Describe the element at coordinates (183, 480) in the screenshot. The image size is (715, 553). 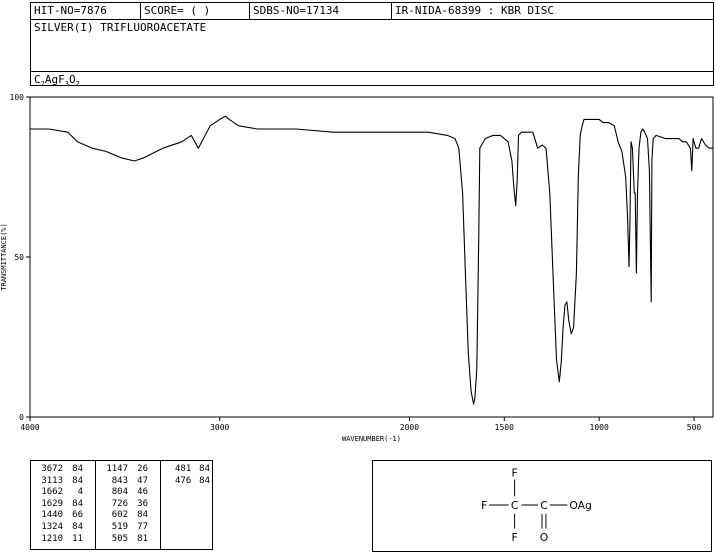
I see `peak-wavenumber: 476` at that location.